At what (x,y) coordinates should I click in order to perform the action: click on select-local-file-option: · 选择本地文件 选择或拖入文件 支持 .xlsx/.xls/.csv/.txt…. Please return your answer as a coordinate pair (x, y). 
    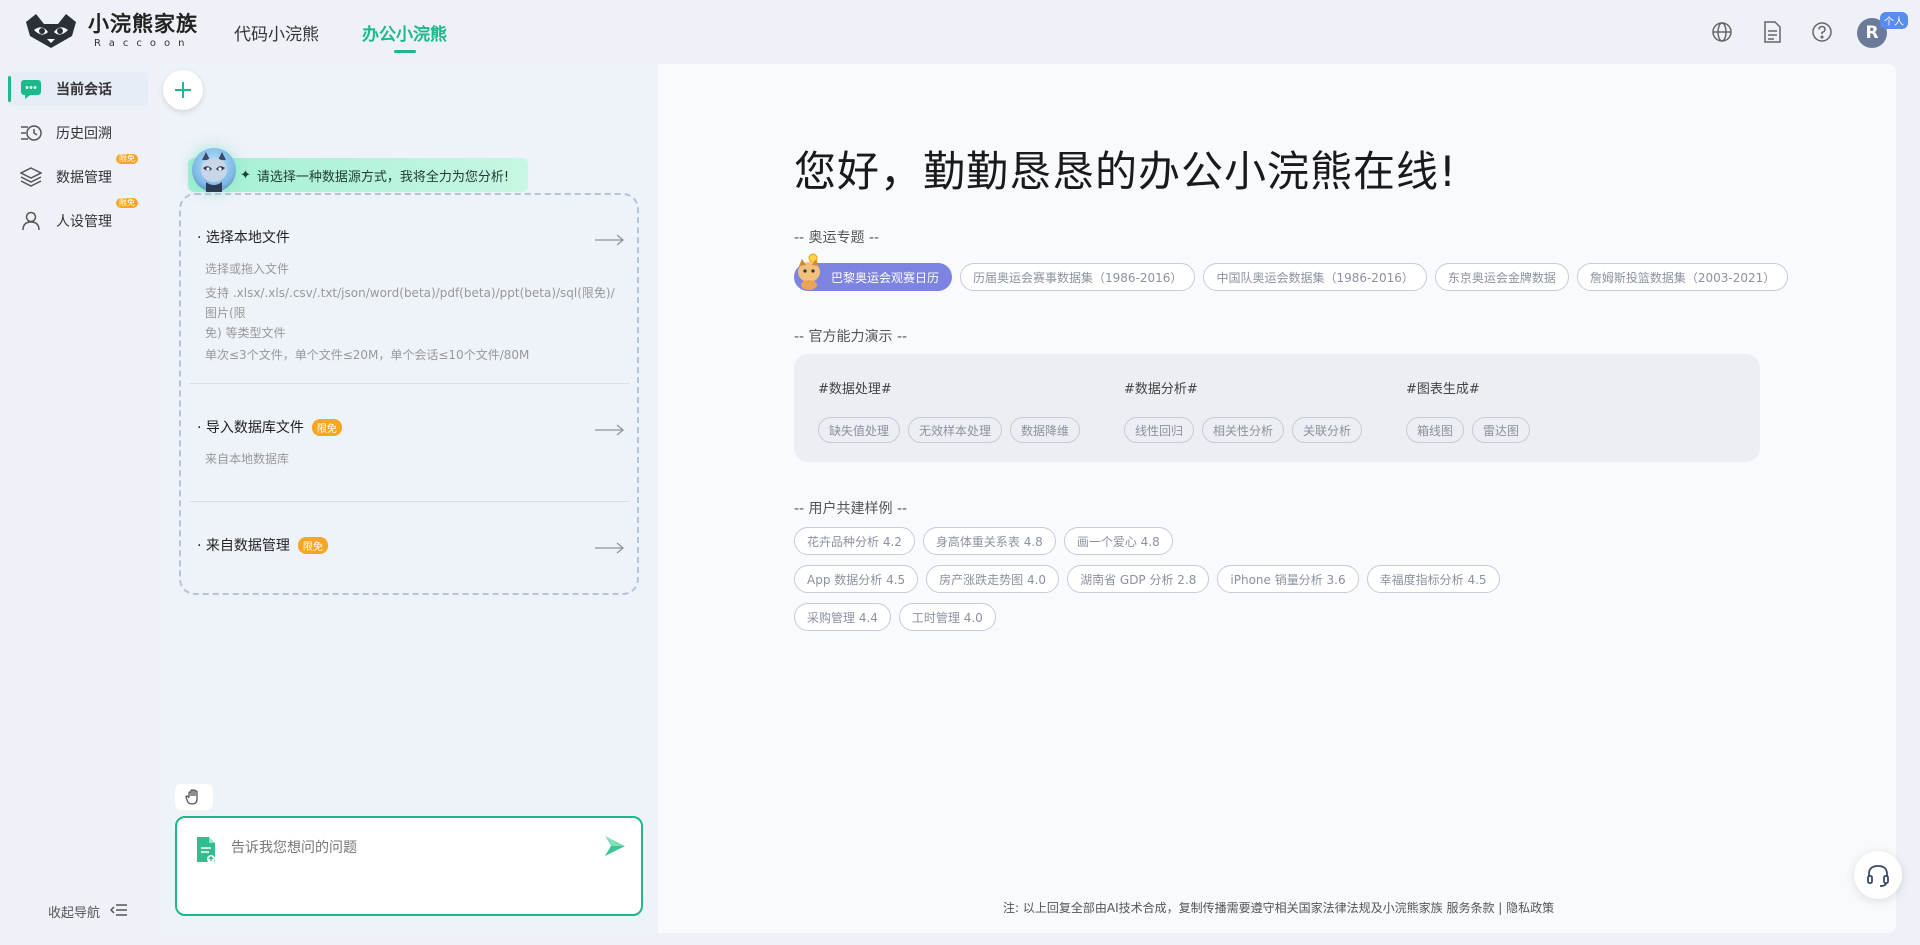
    Looking at the image, I should click on (411, 297).